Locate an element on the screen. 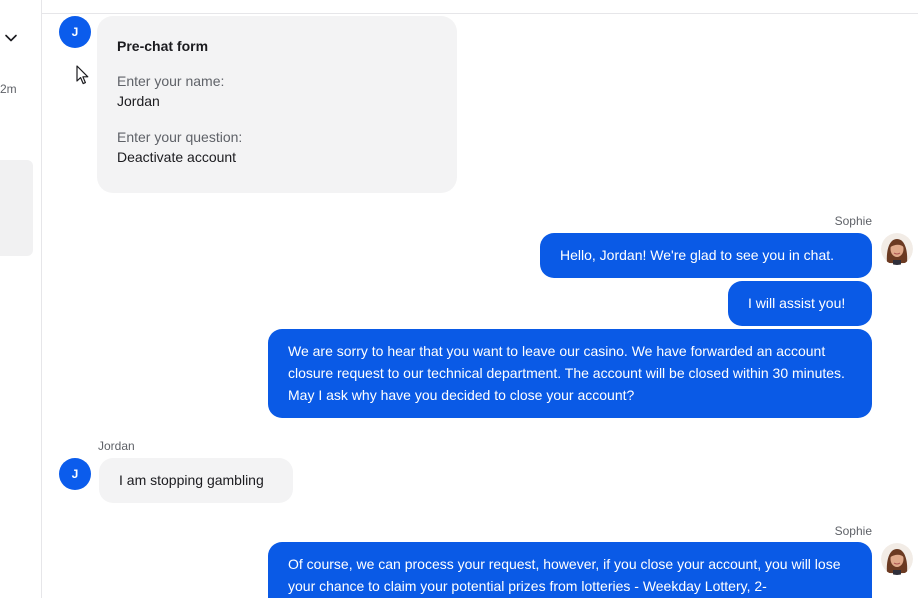 This screenshot has height=598, width=918. message-sender-name: Jordan is located at coordinates (116, 446).